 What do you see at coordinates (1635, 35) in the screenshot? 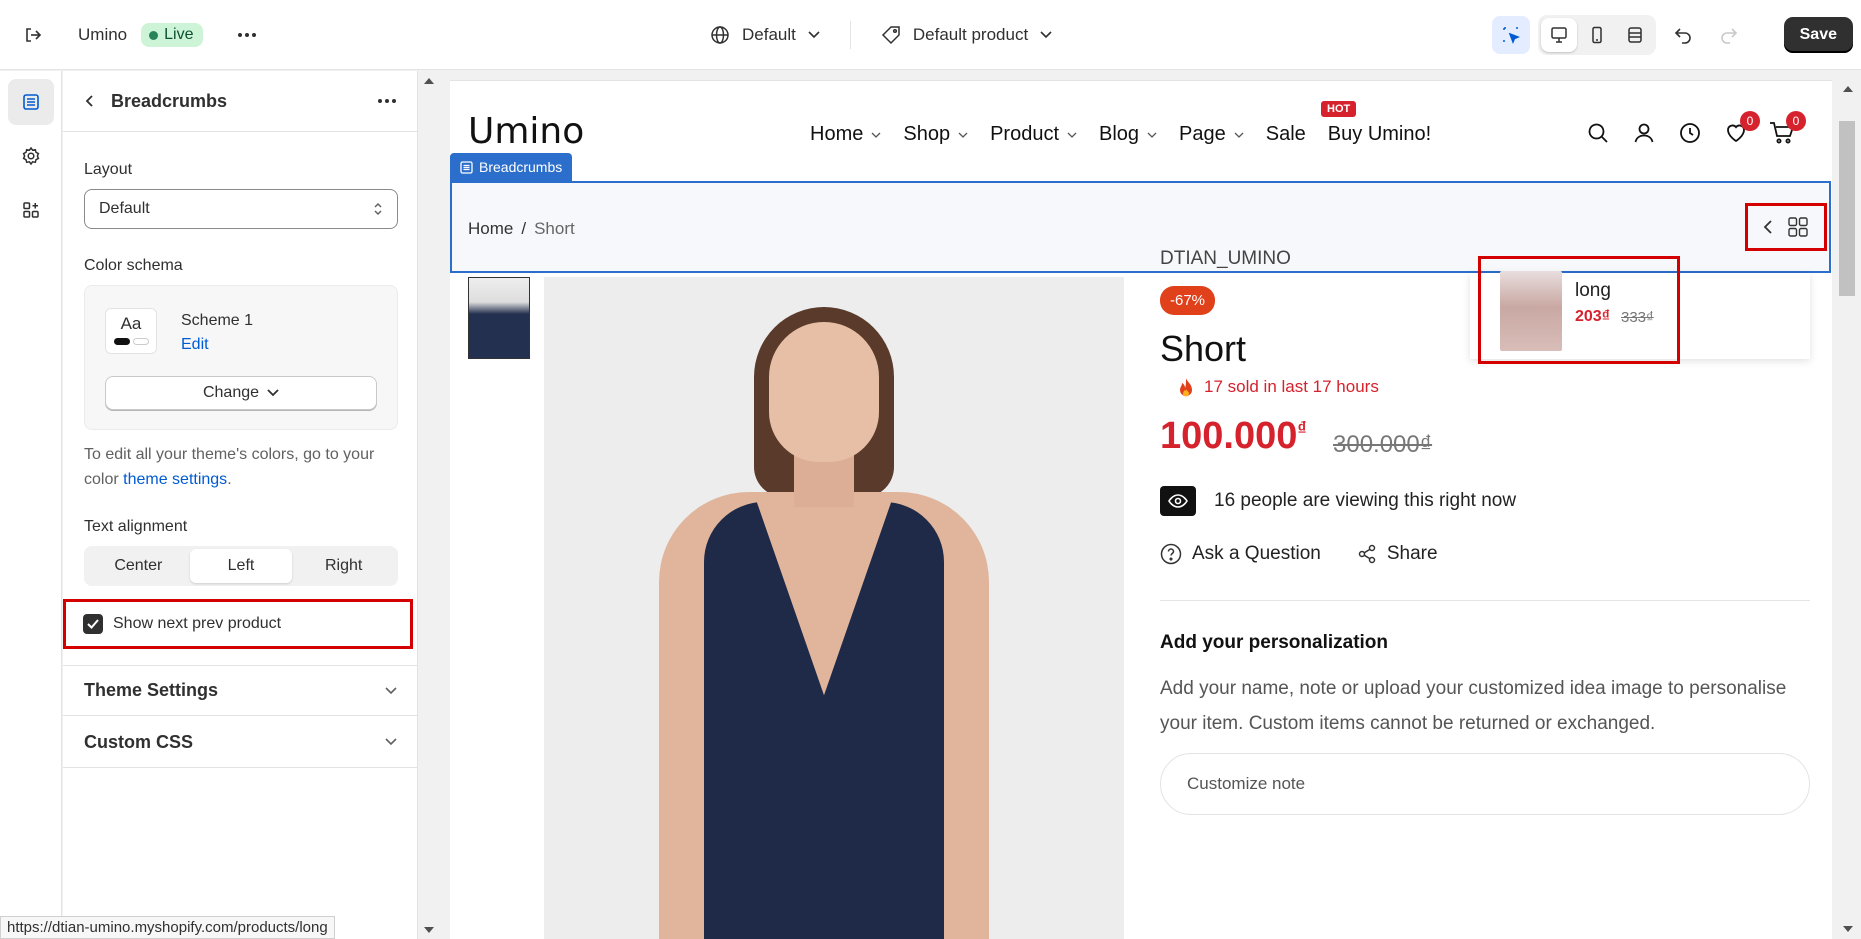
I see `fullscreen-view-icon` at bounding box center [1635, 35].